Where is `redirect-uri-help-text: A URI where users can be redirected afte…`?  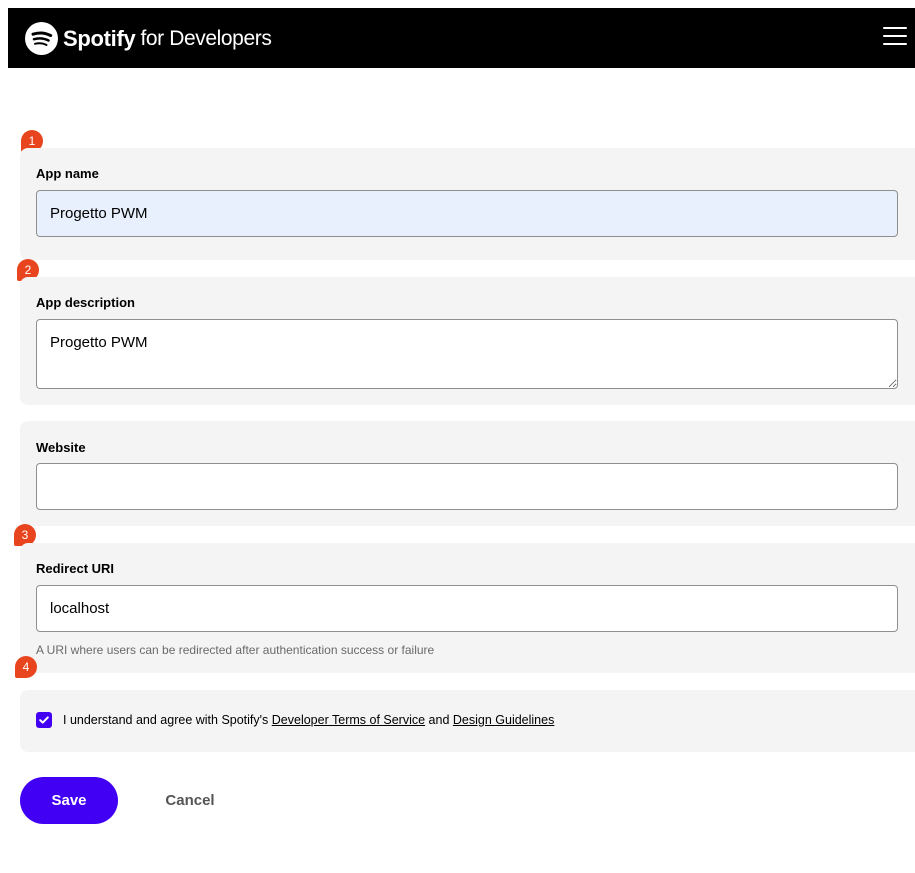
redirect-uri-help-text: A URI where users can be redirected afte… is located at coordinates (235, 650).